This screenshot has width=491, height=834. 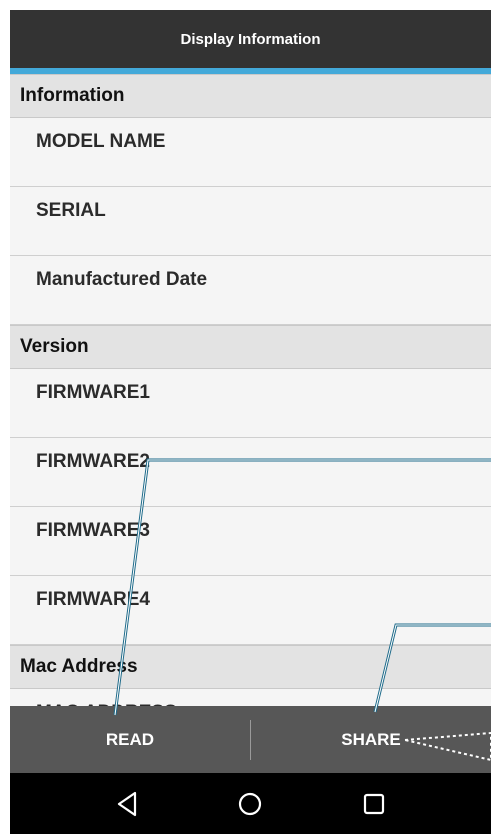 I want to click on read-button: READ, so click(x=130, y=740).